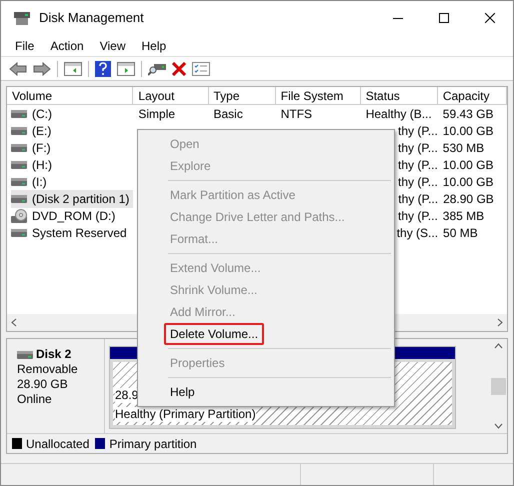  What do you see at coordinates (91, 18) in the screenshot?
I see `window-title: Disk Management` at bounding box center [91, 18].